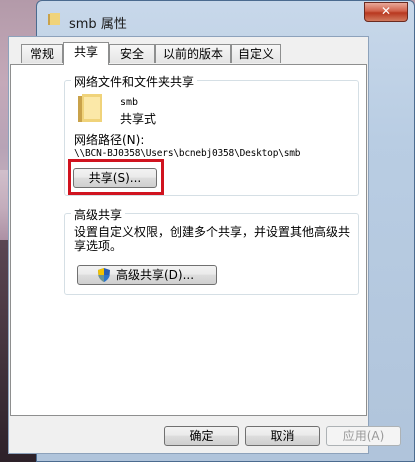 Image resolution: width=415 pixels, height=462 pixels. What do you see at coordinates (138, 119) in the screenshot?
I see `share-status: 共享式` at bounding box center [138, 119].